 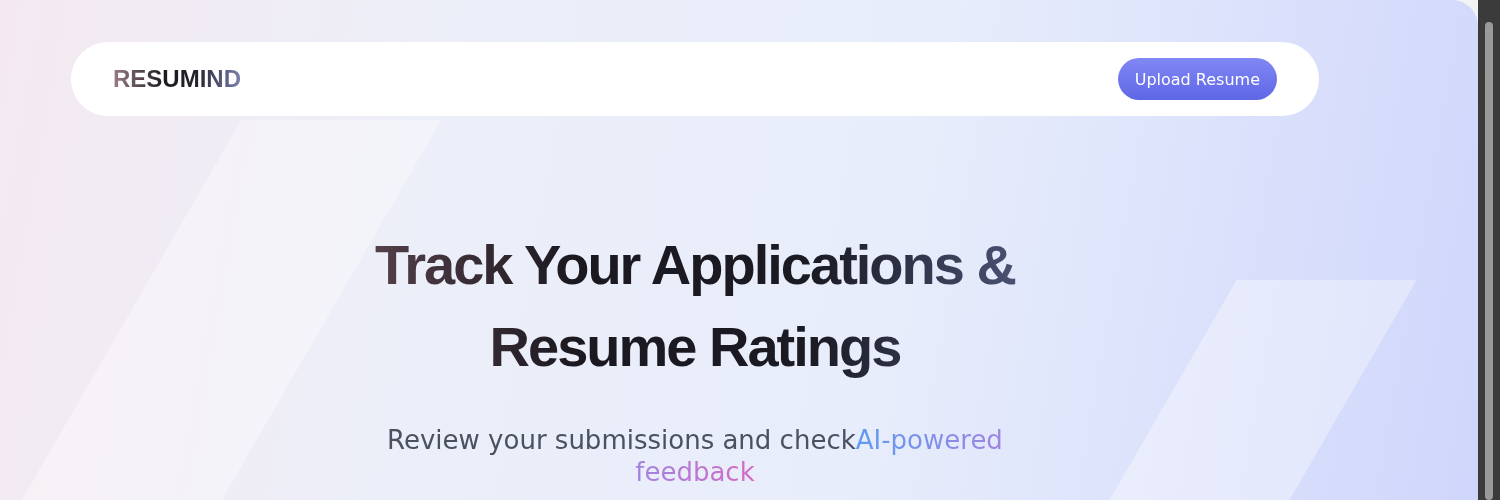 I want to click on upload-resume-button: Upload Resume, so click(x=1197, y=79).